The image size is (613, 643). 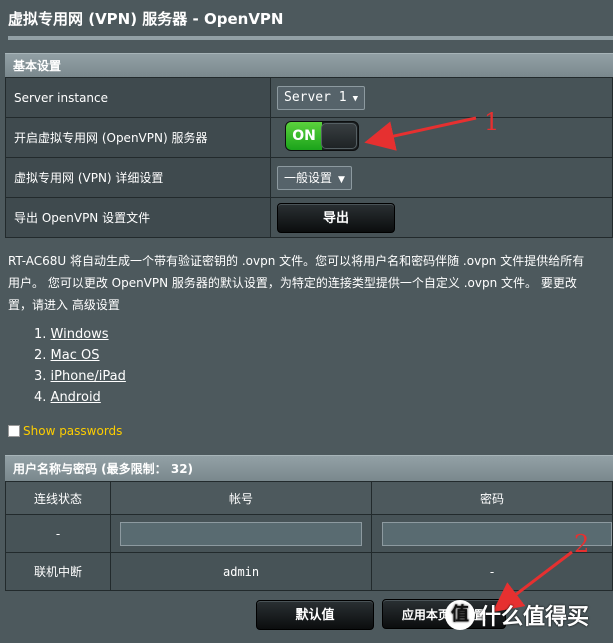 I want to click on table-row: 联机中断 admin -, so click(x=308, y=571).